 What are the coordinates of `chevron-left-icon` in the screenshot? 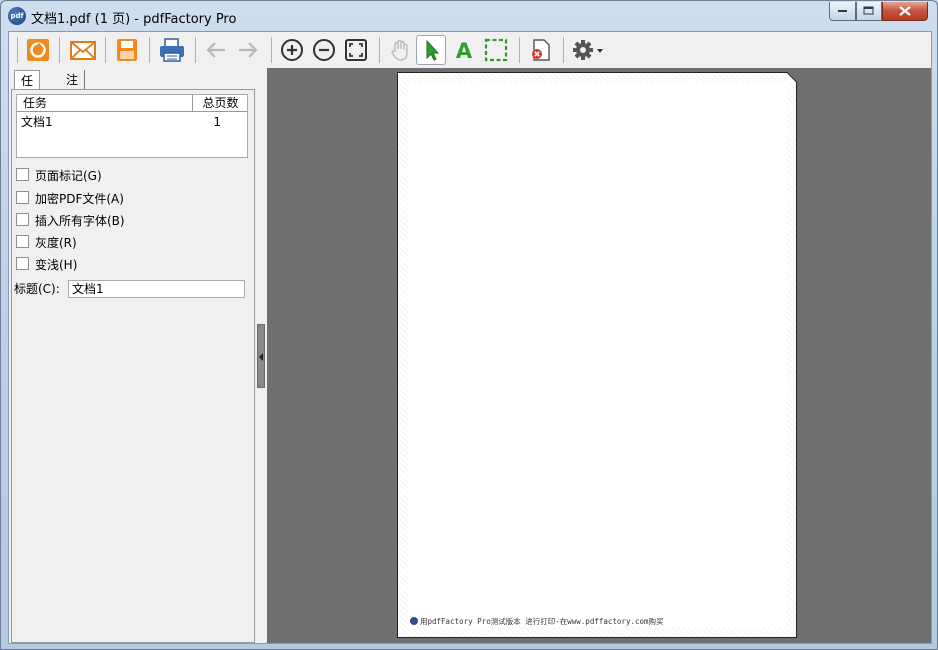 It's located at (261, 357).